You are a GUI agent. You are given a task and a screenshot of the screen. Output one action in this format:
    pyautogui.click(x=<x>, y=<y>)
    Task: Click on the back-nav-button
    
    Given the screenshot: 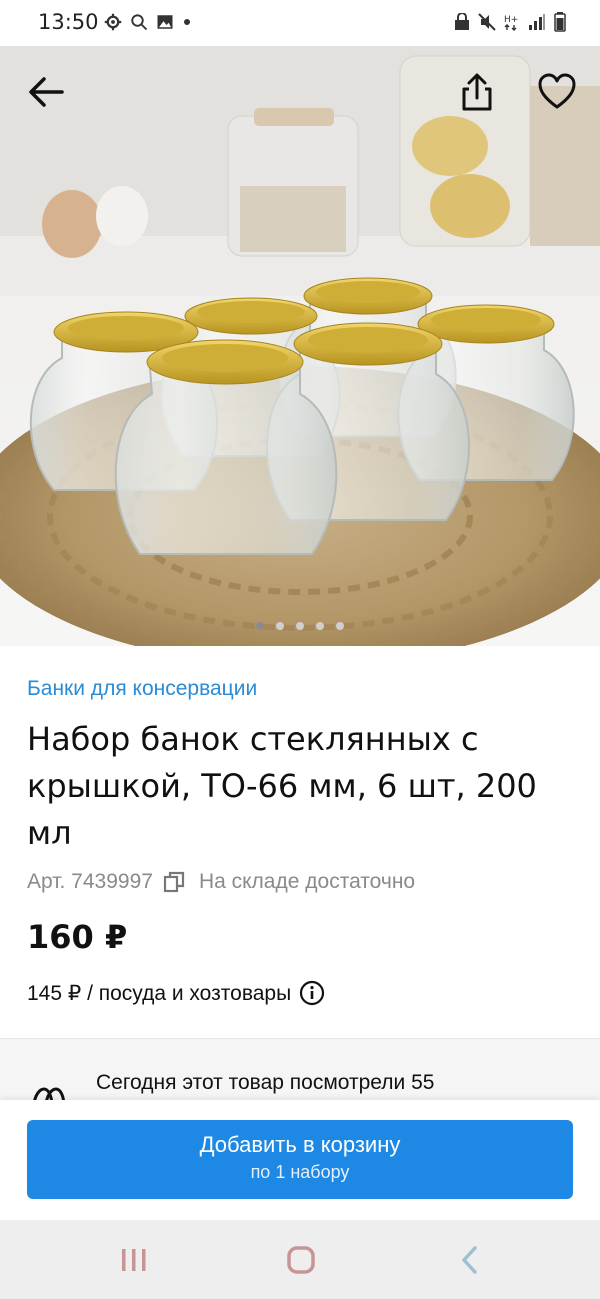 What is the action you would take?
    pyautogui.click(x=470, y=1260)
    